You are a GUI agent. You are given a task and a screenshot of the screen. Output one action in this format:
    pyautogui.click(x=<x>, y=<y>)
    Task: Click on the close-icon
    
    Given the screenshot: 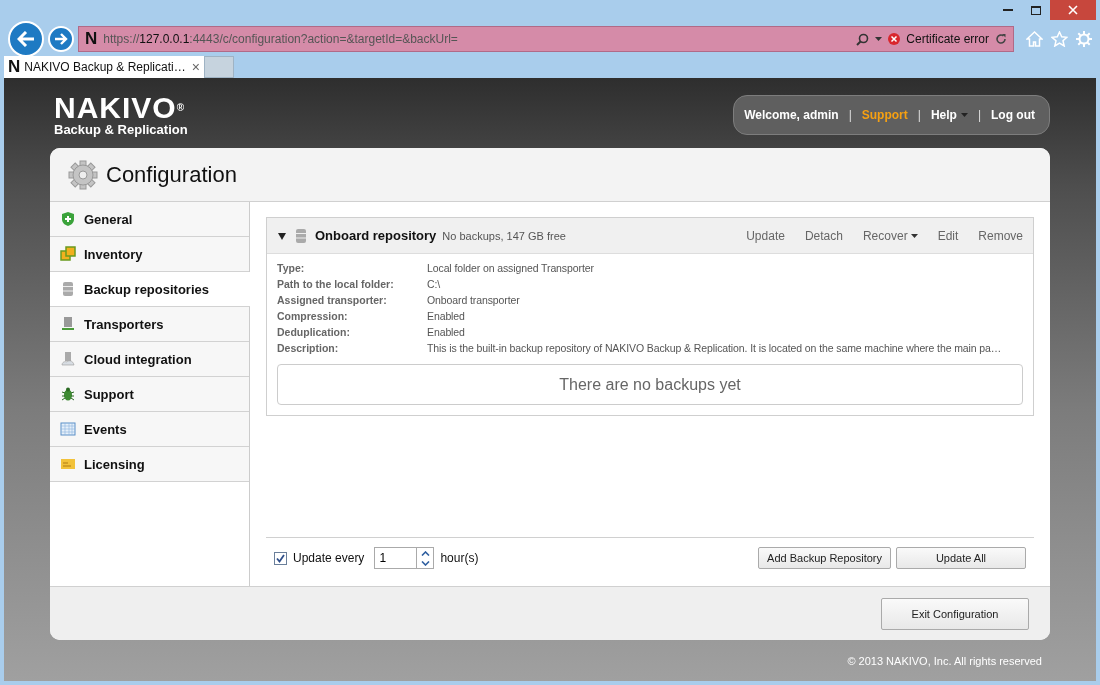 What is the action you would take?
    pyautogui.click(x=1073, y=10)
    